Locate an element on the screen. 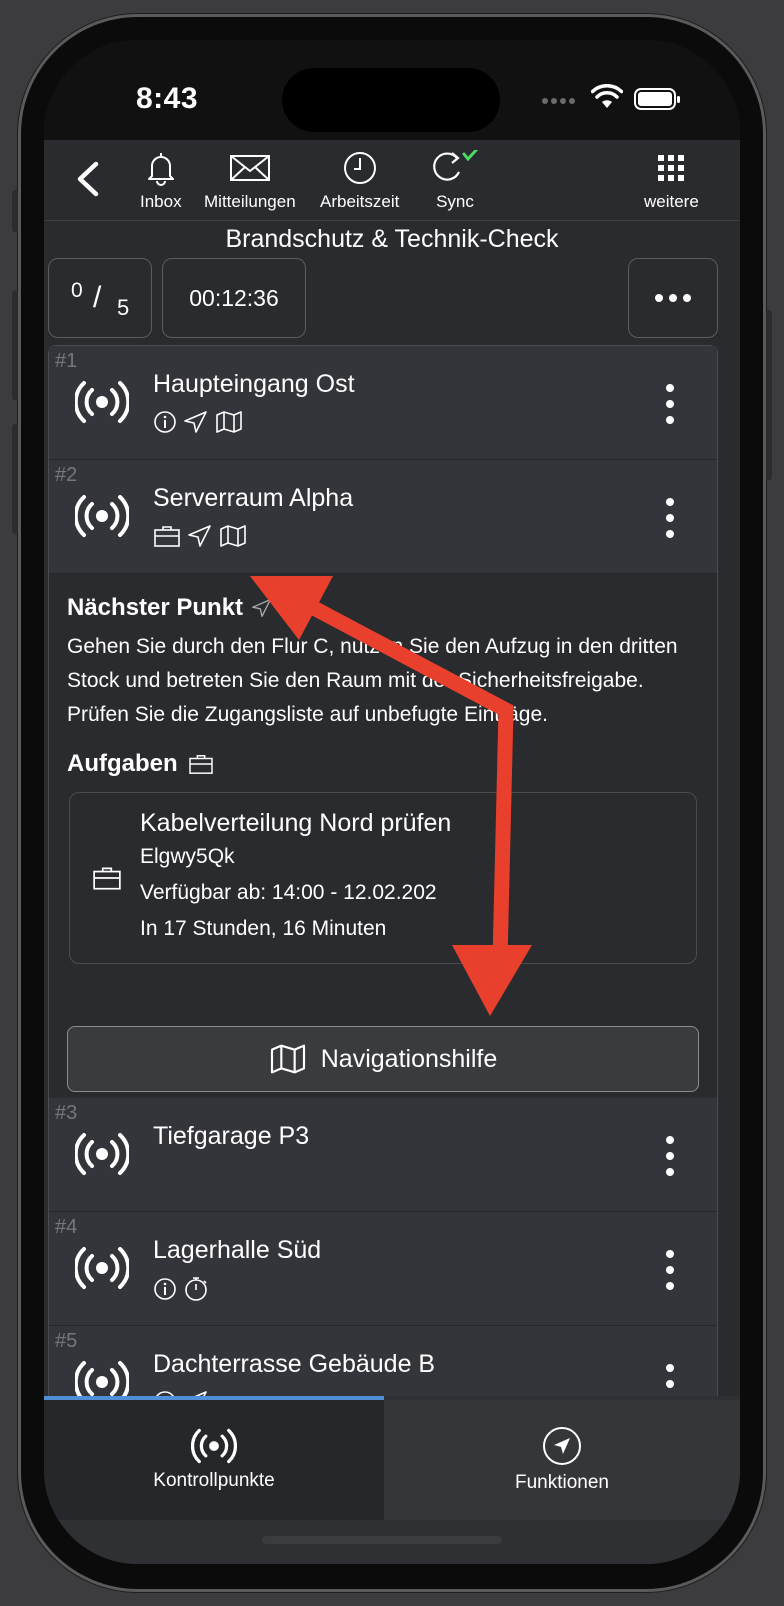  checkpoint-index: #1 is located at coordinates (66, 361).